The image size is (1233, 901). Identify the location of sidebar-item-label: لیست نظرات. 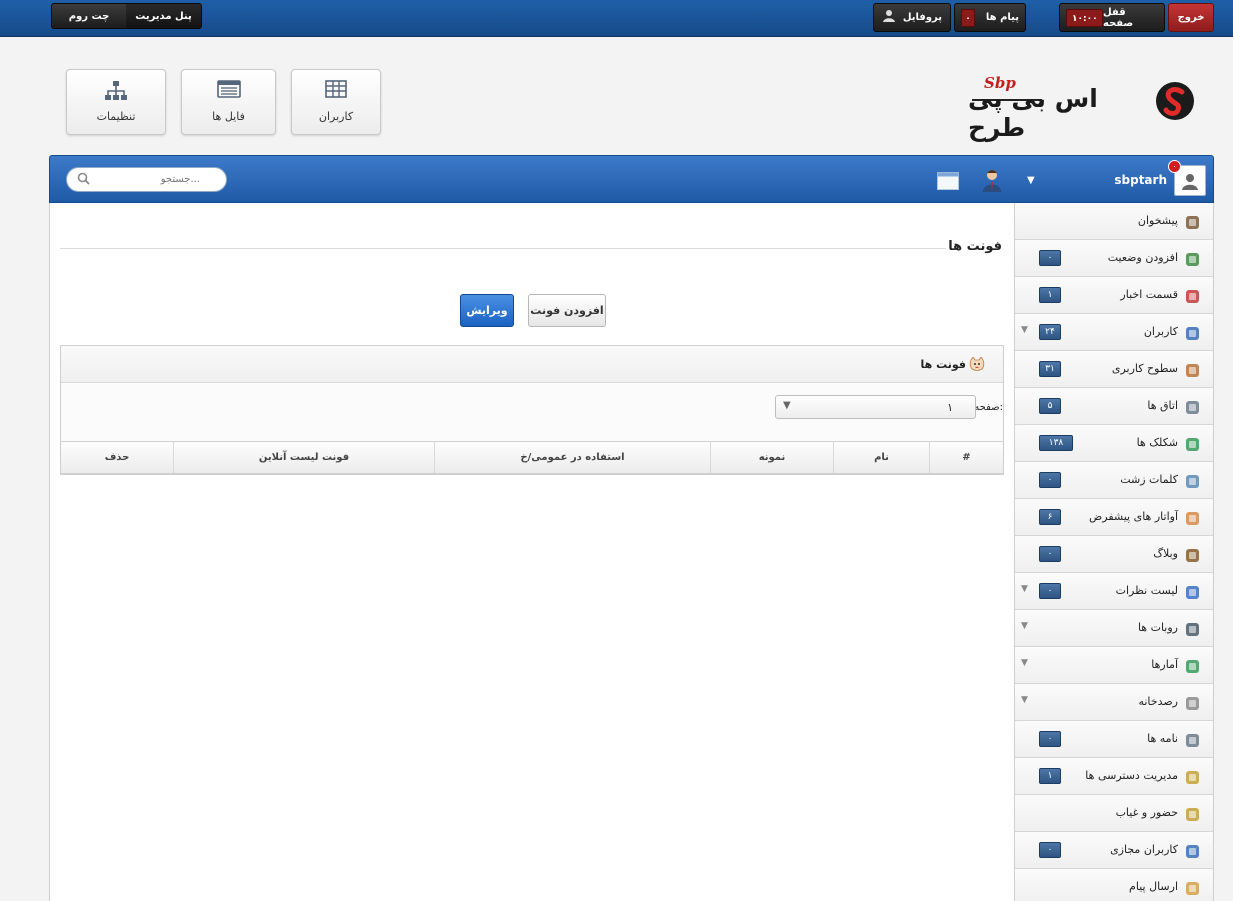
(1146, 590).